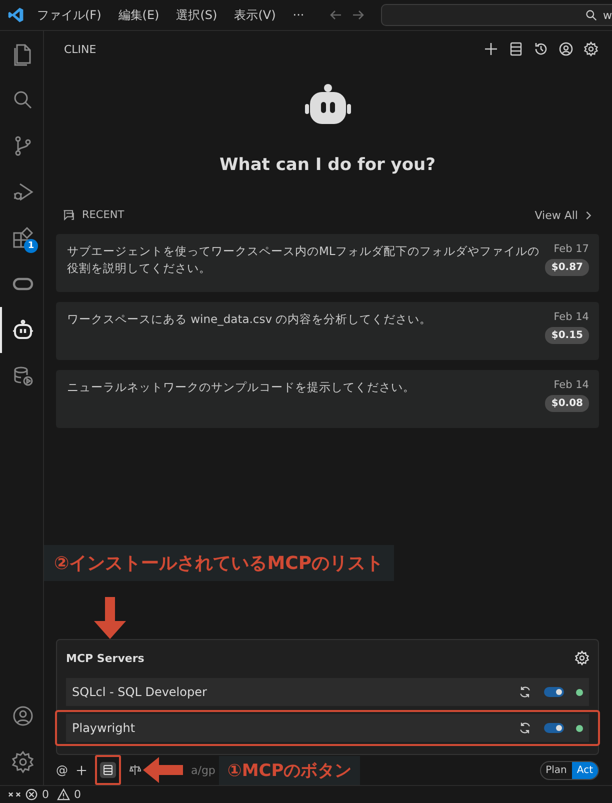 This screenshot has height=803, width=612. What do you see at coordinates (336, 15) in the screenshot?
I see `back-arrow-icon` at bounding box center [336, 15].